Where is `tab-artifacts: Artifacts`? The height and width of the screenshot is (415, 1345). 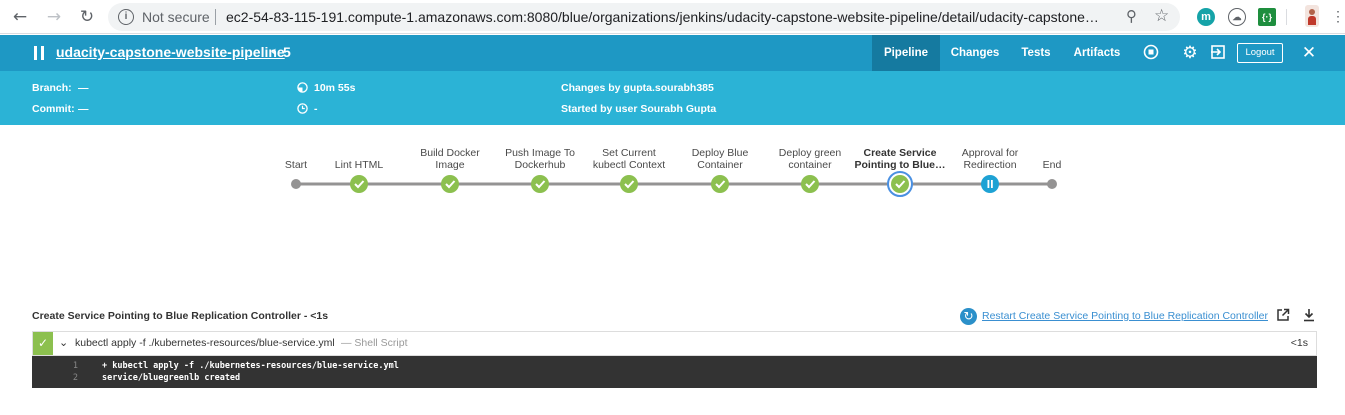
tab-artifacts: Artifacts is located at coordinates (1097, 53).